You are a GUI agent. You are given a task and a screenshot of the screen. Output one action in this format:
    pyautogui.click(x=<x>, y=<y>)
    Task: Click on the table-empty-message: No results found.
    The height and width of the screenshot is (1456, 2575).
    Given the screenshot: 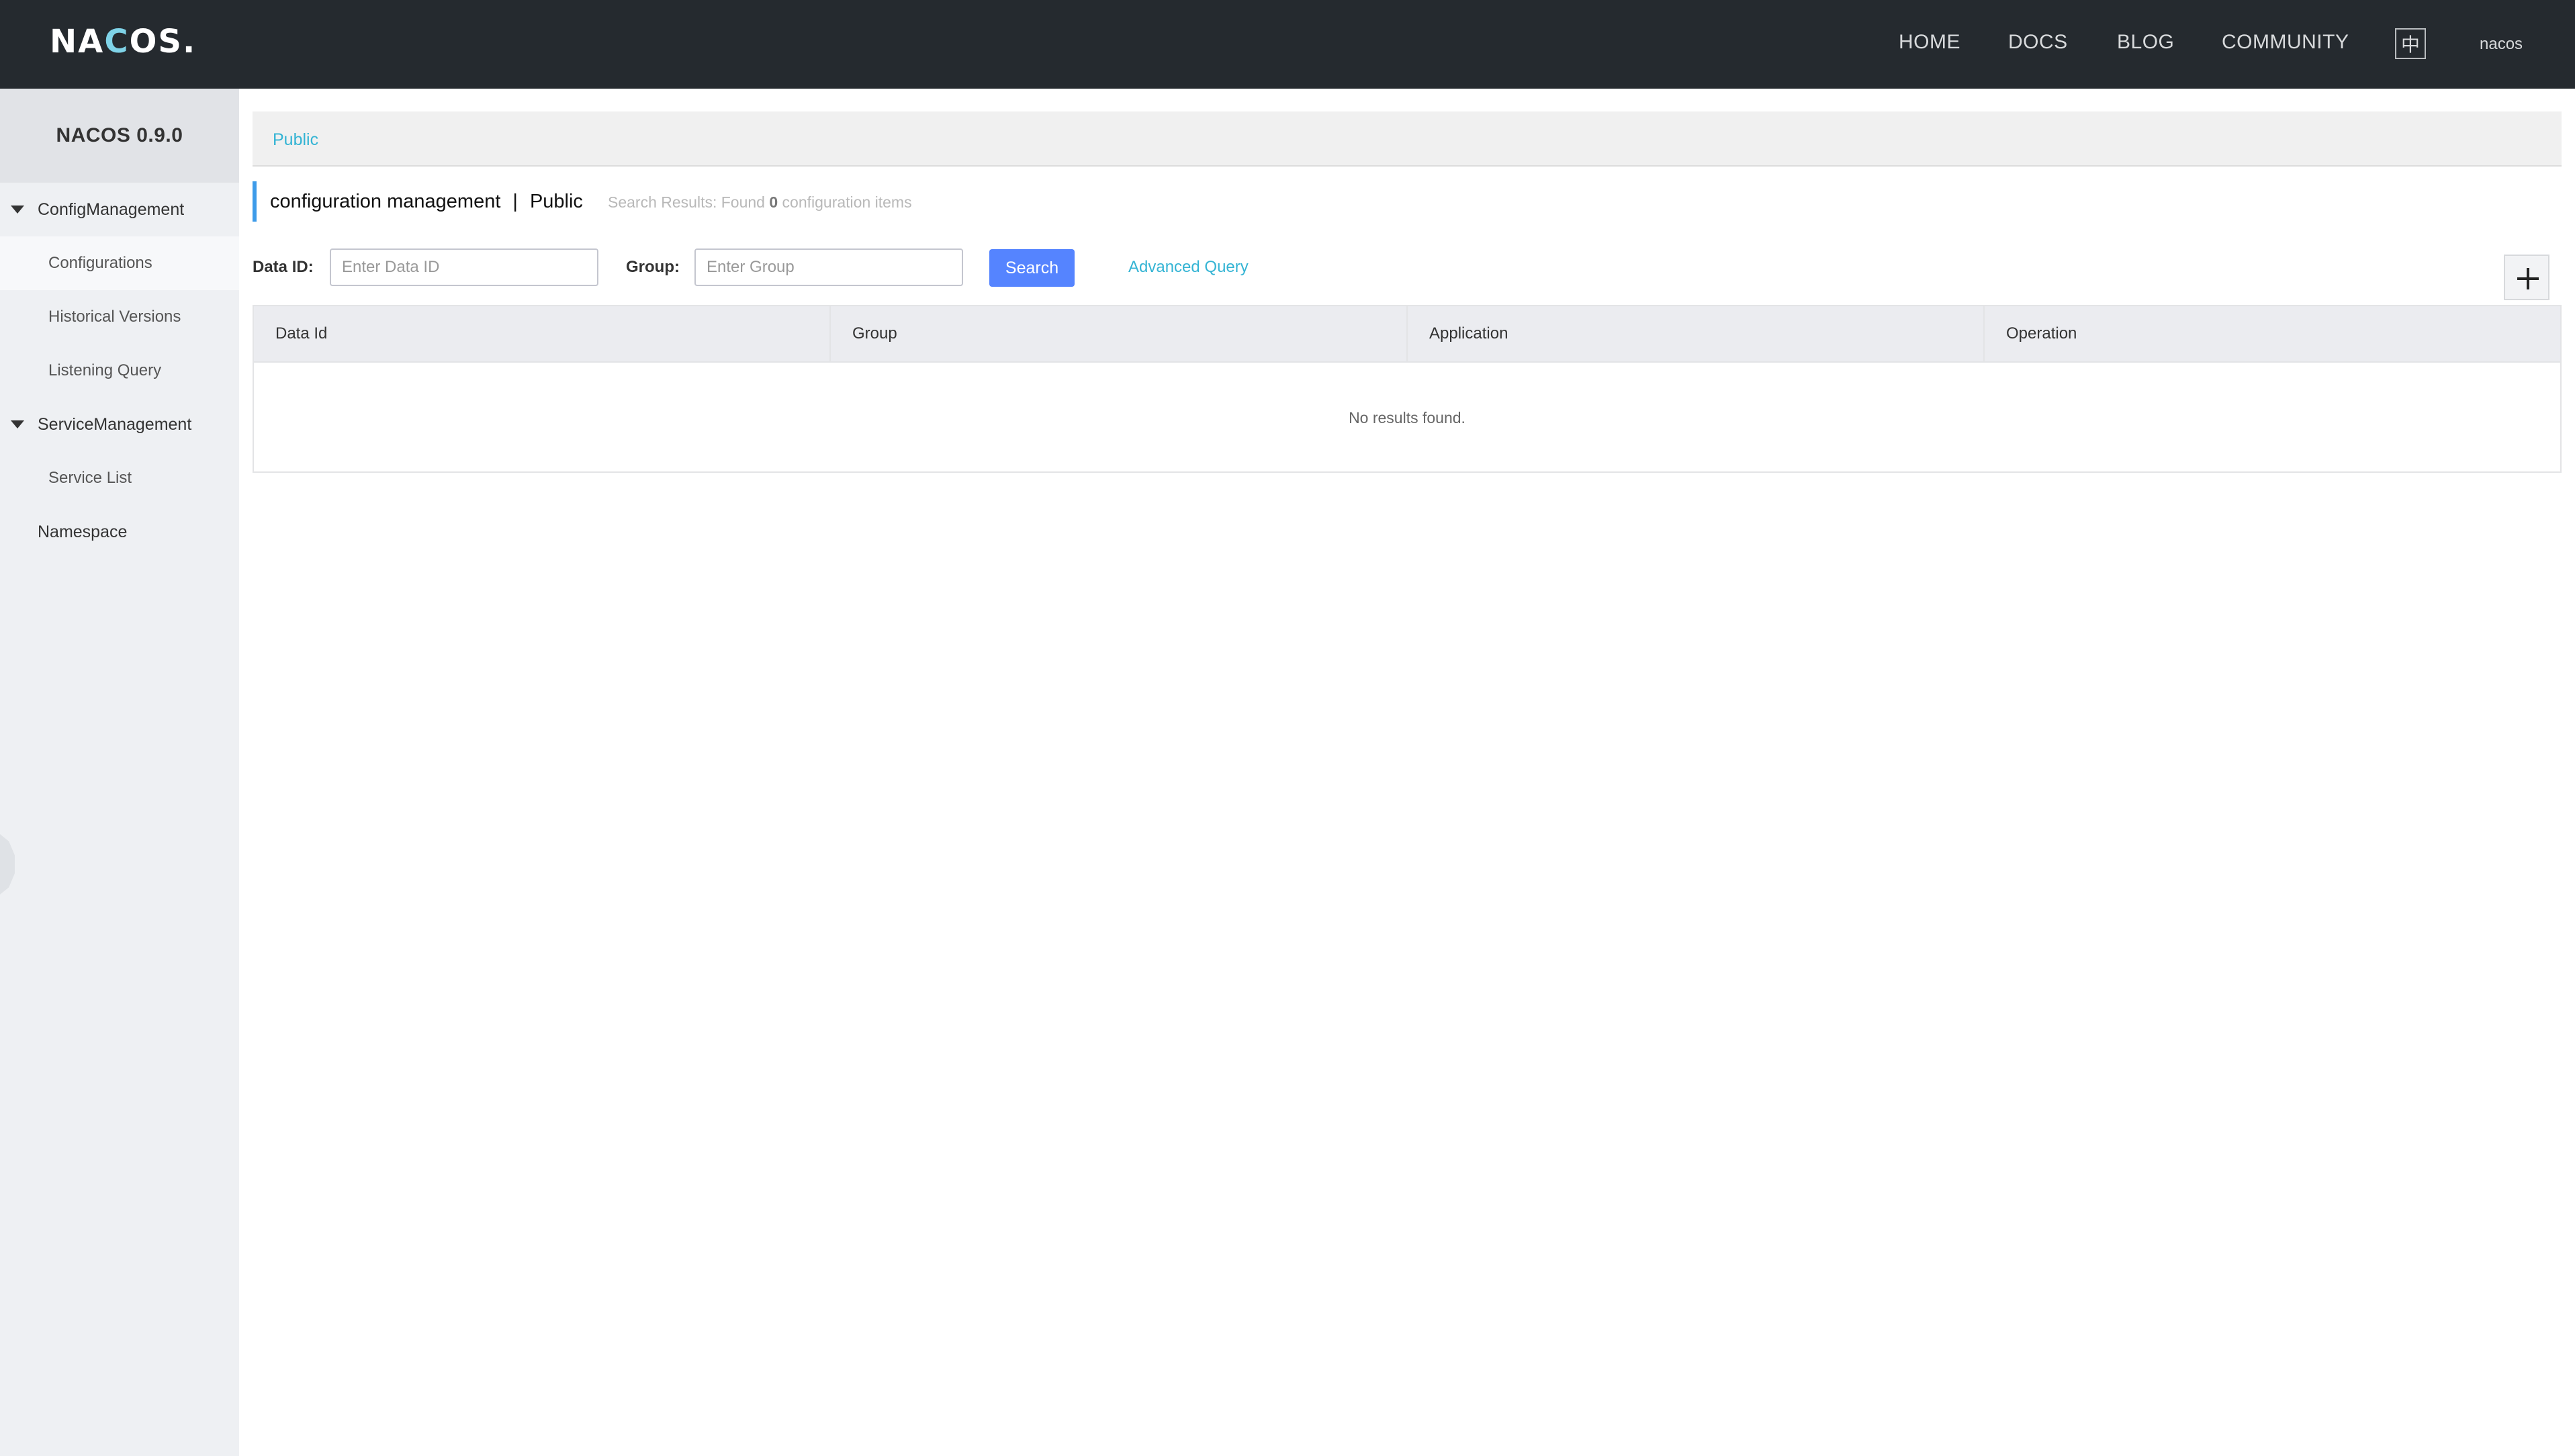 What is the action you would take?
    pyautogui.click(x=1407, y=417)
    